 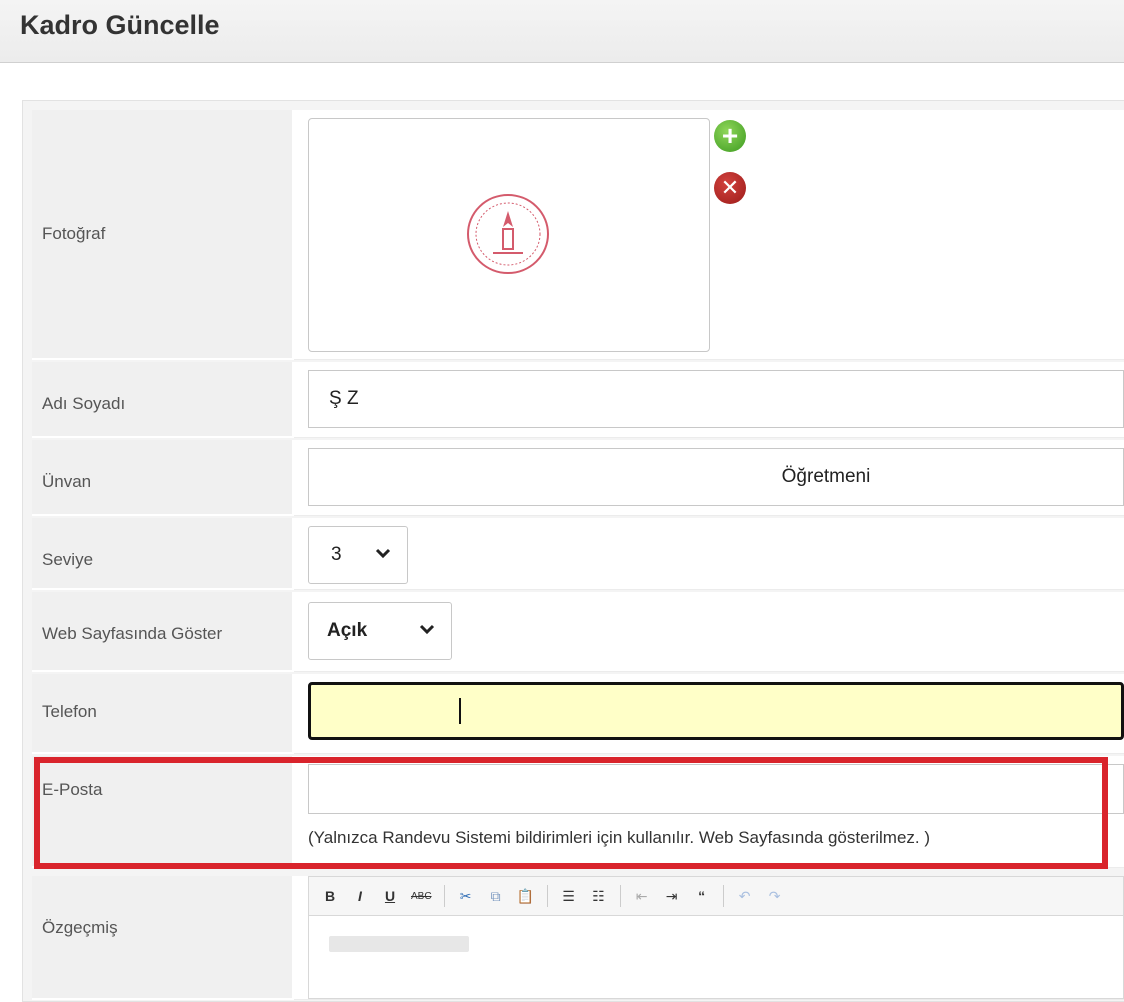 I want to click on undo-icon: ↶, so click(x=745, y=896).